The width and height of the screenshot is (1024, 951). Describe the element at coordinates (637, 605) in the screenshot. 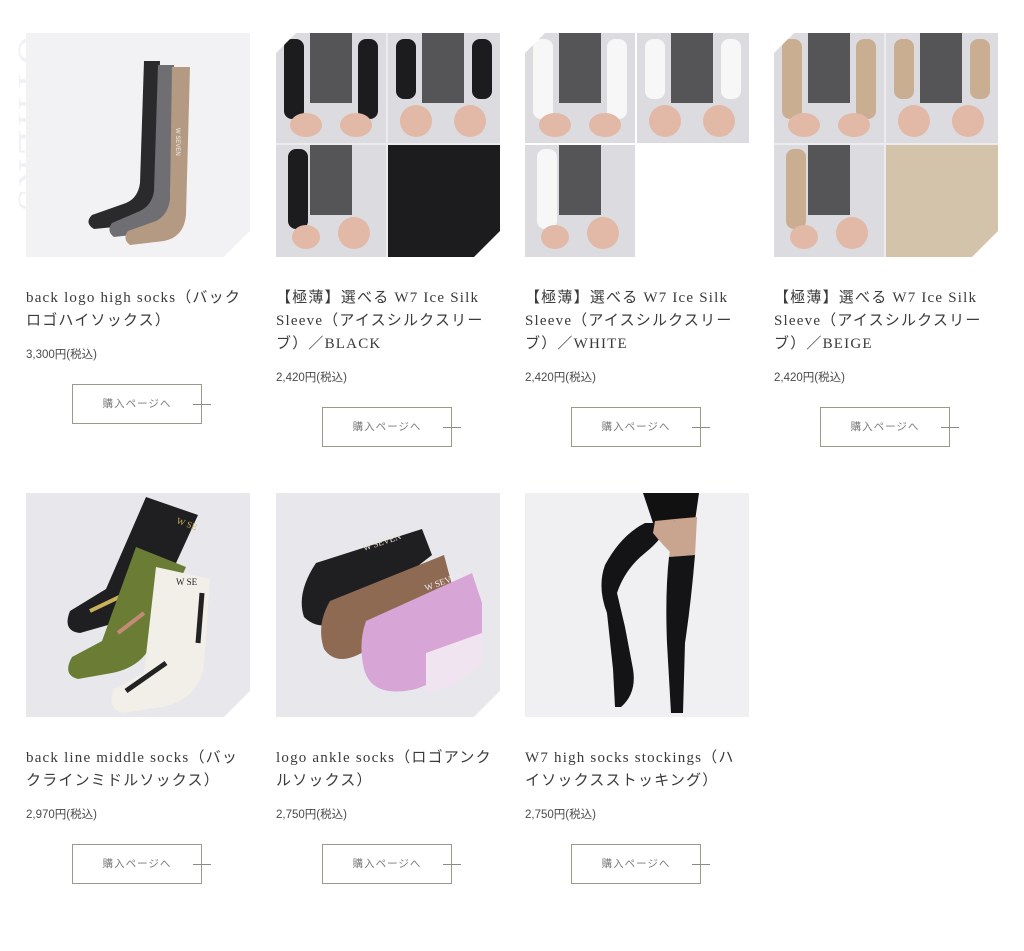

I see `product-image-stocking-legs` at that location.